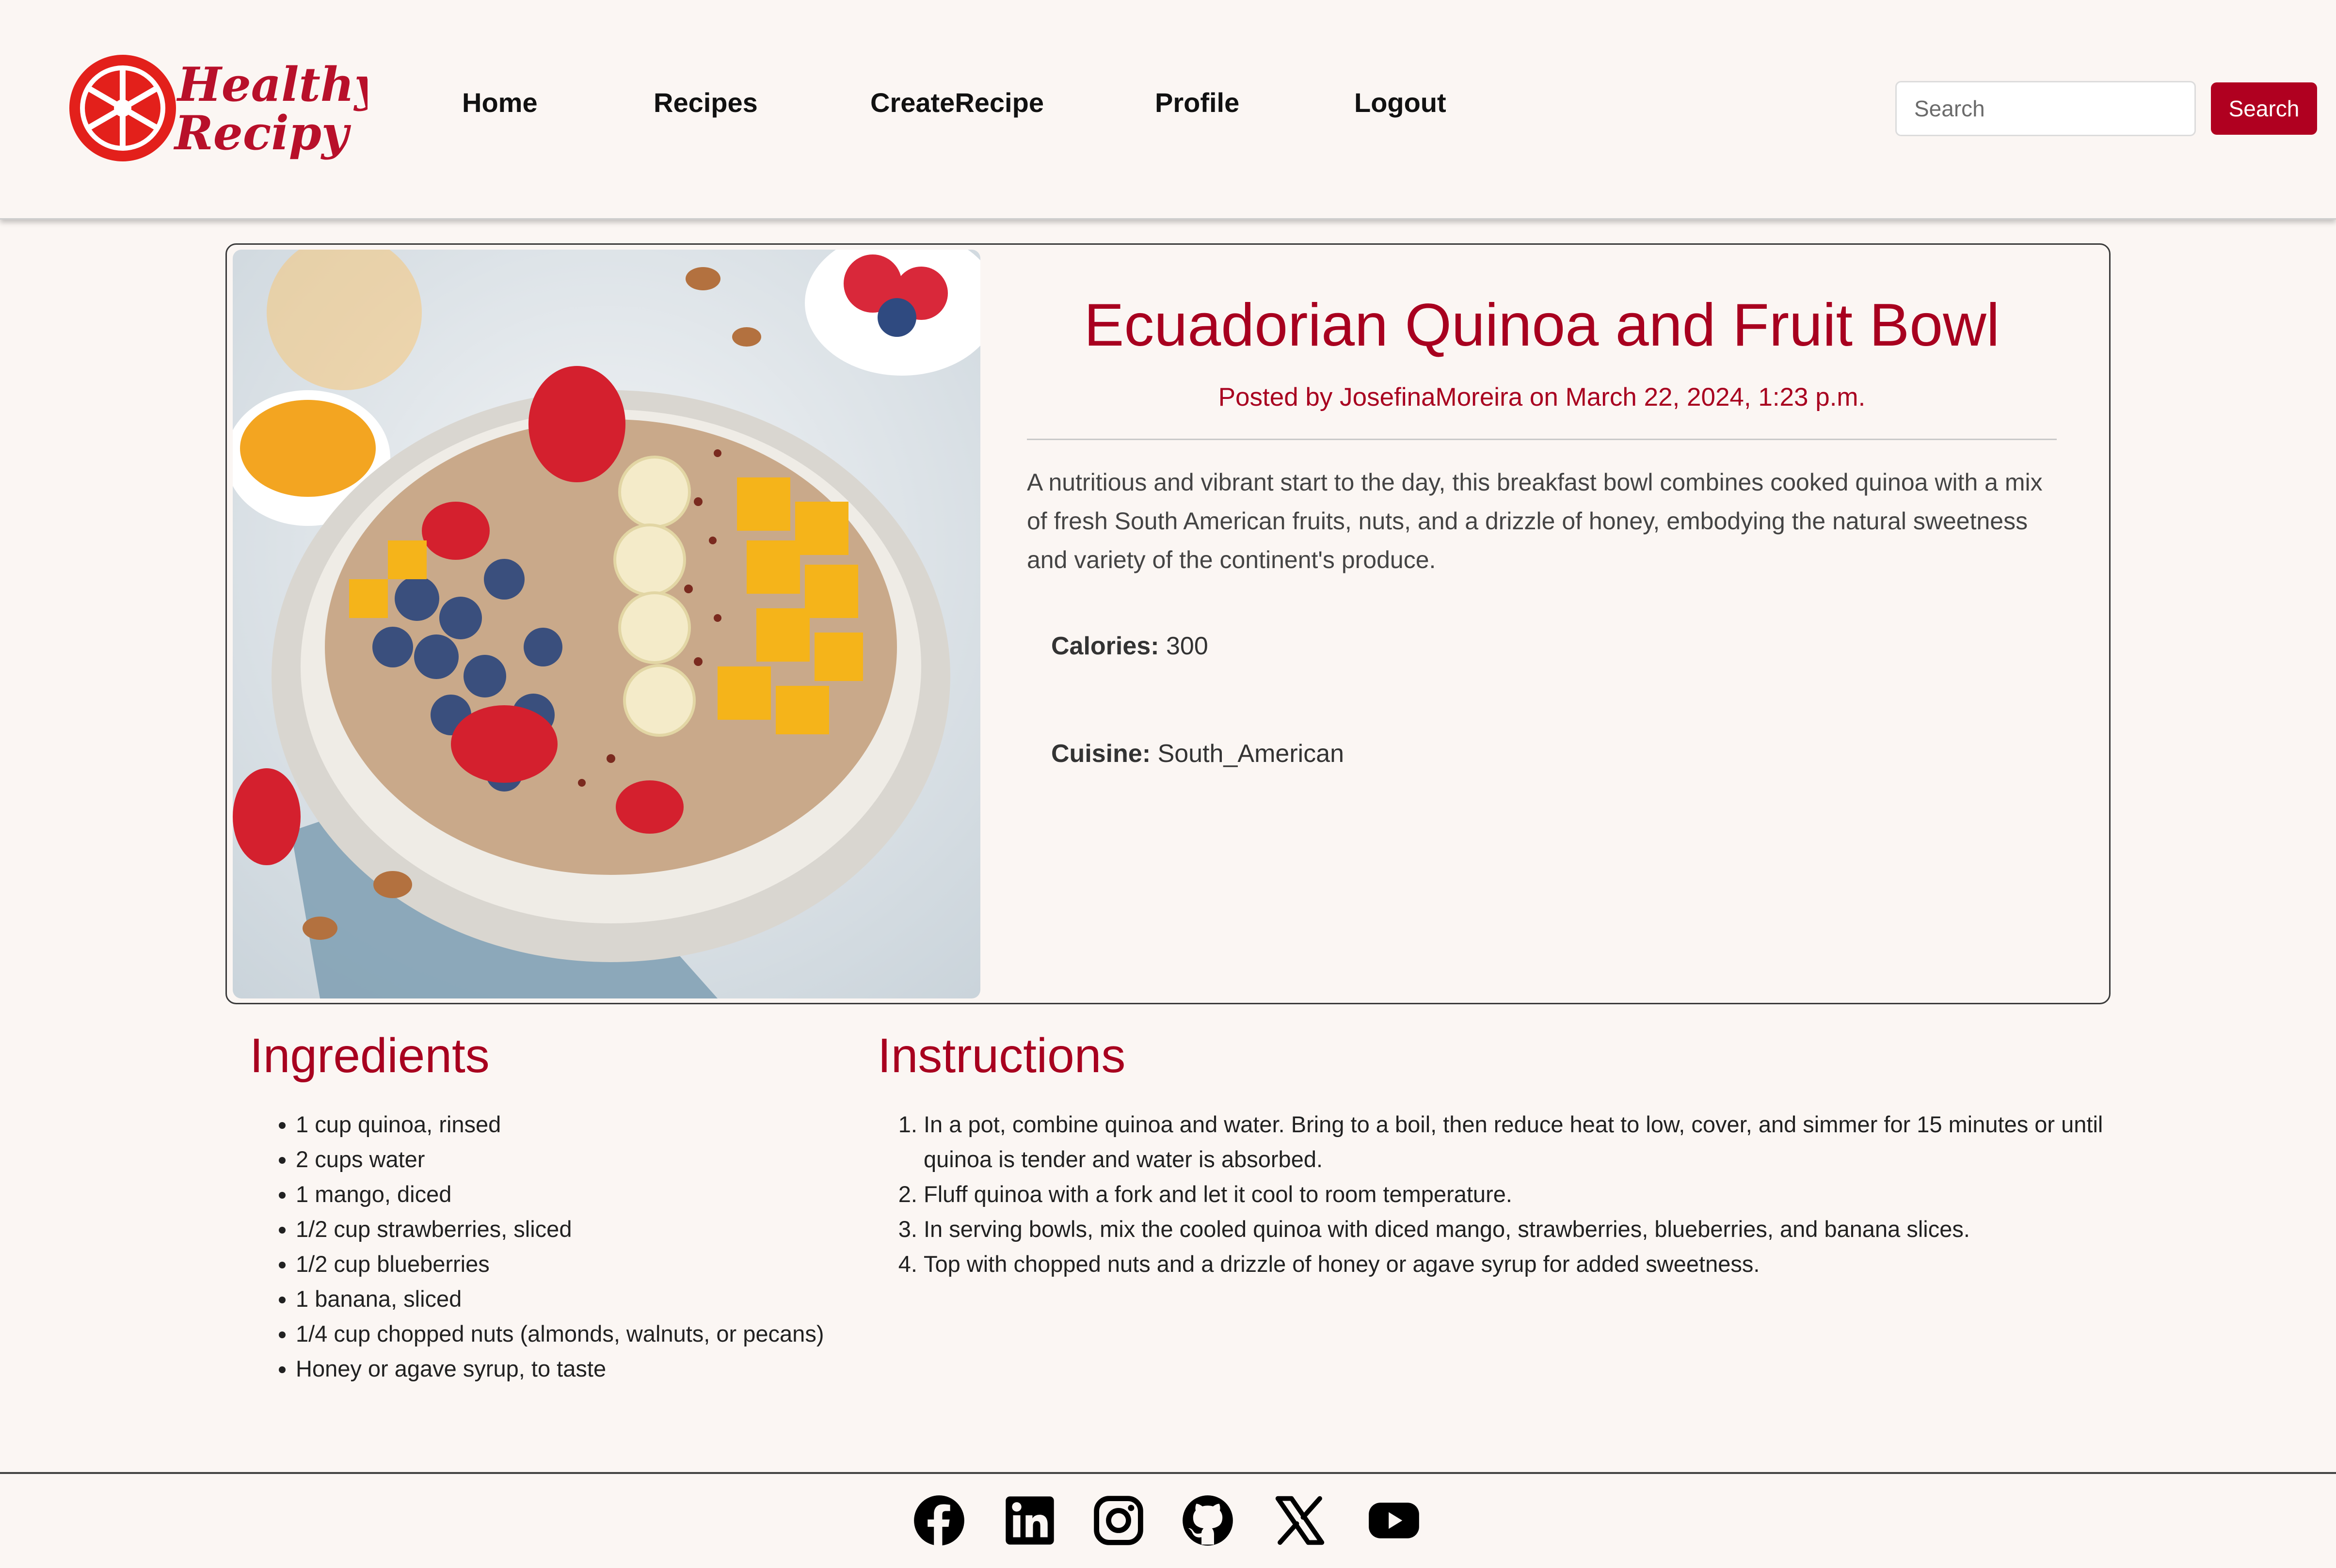  Describe the element at coordinates (262, 133) in the screenshot. I see `logo-text-line2: Recipy` at that location.